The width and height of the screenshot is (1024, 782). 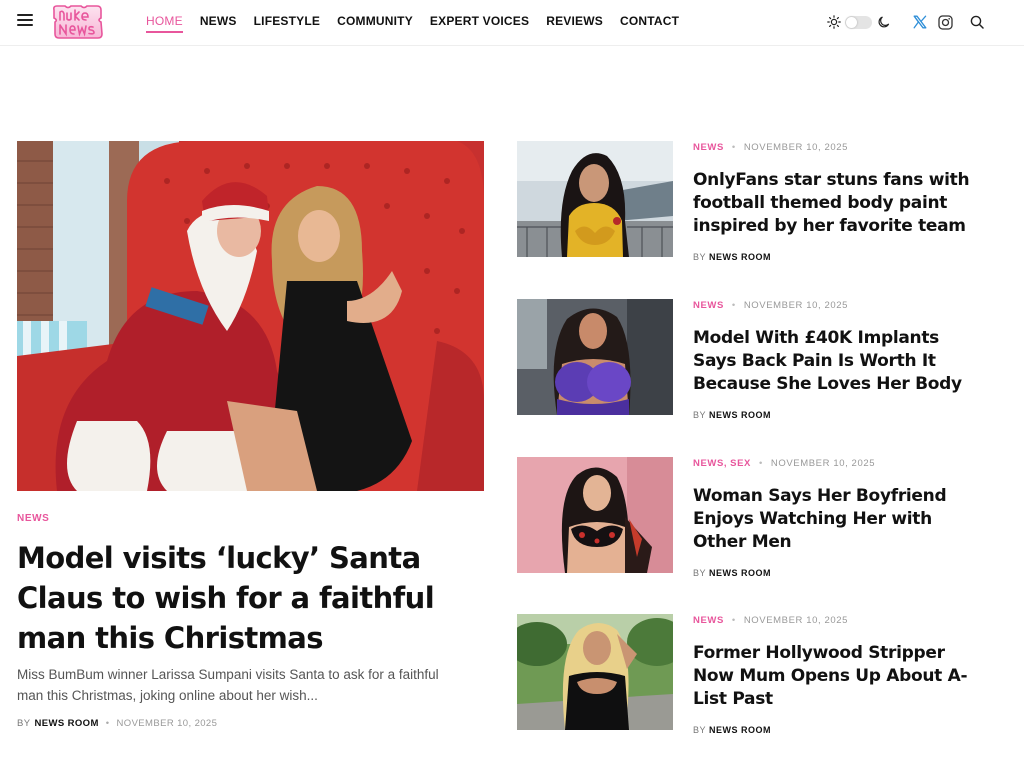 I want to click on article-meta: NEWS, SEX • NOVEMBER 10, 2025, so click(x=784, y=463).